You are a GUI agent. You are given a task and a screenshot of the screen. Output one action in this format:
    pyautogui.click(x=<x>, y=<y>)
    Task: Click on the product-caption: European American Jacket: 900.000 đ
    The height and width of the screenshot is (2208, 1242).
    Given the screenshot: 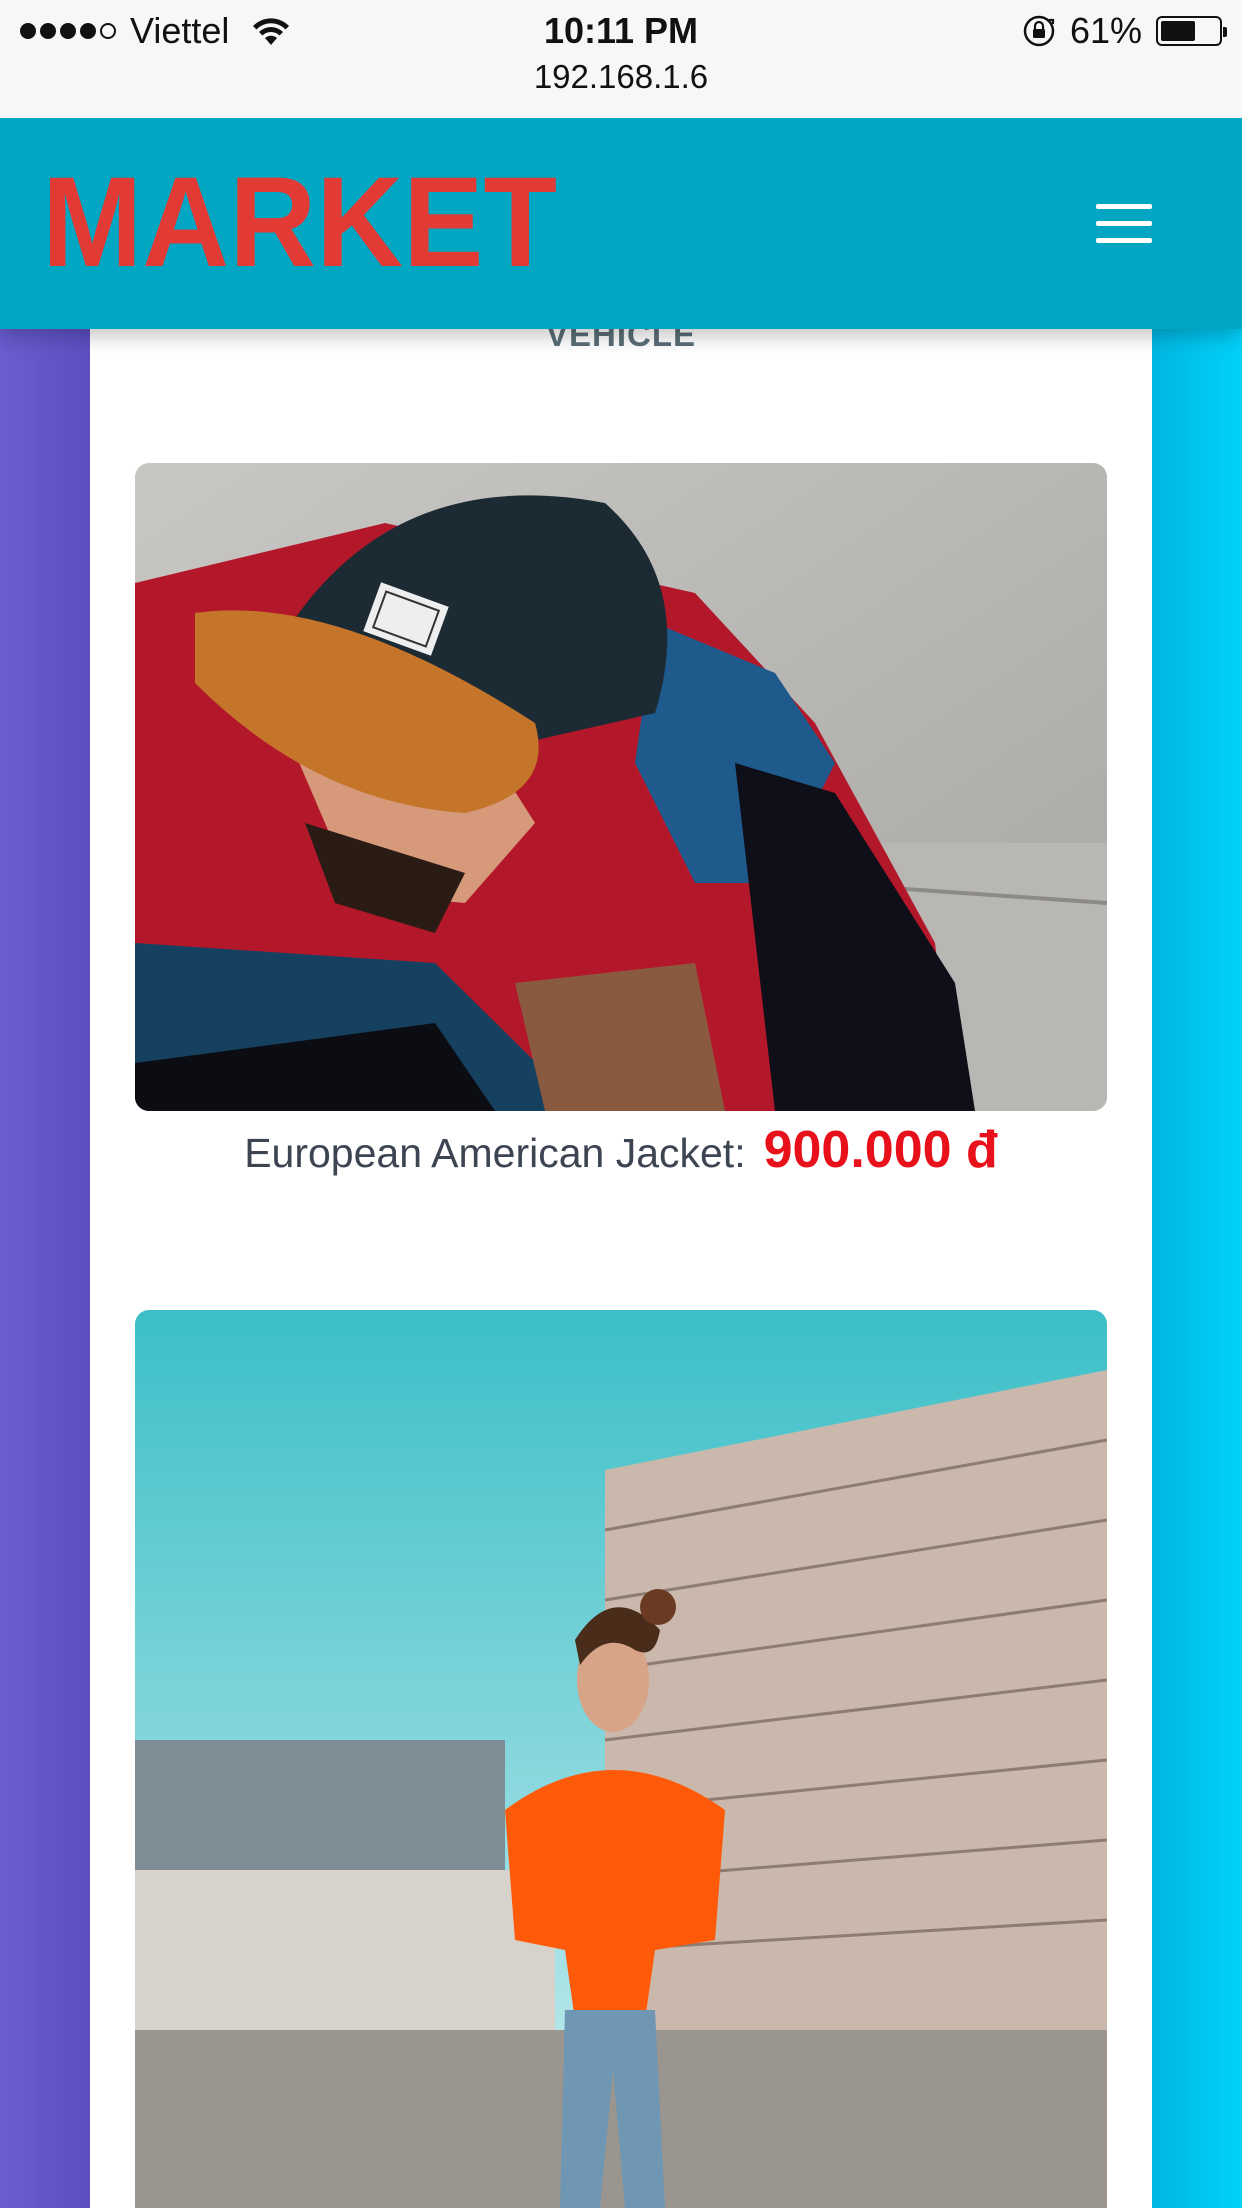 What is the action you would take?
    pyautogui.click(x=621, y=1150)
    